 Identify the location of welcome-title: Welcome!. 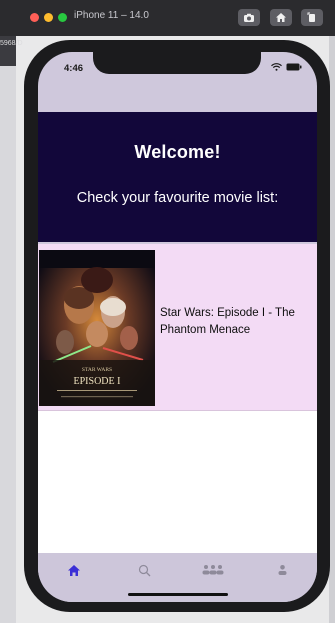
(177, 152).